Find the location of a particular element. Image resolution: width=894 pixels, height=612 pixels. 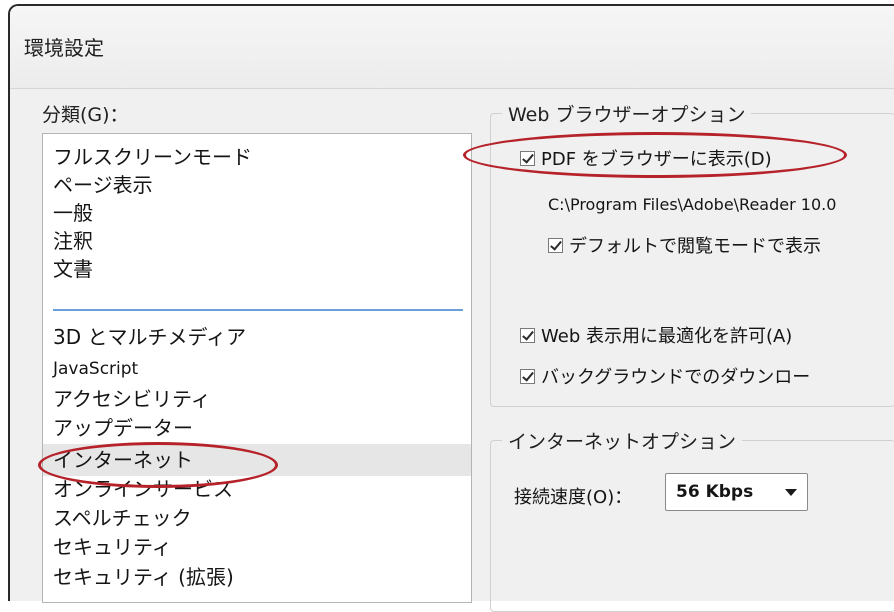

default-read-mode-checkbox: デフォルトで閲覧モードで表示 is located at coordinates (684, 245).